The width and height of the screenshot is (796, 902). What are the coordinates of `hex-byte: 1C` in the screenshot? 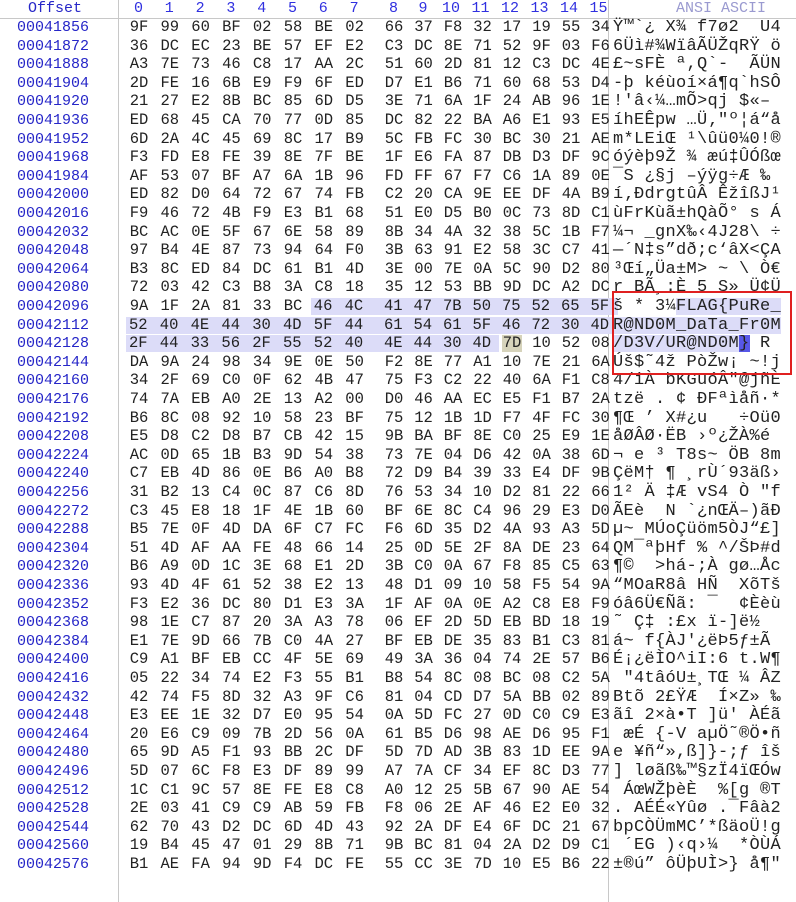 It's located at (139, 790).